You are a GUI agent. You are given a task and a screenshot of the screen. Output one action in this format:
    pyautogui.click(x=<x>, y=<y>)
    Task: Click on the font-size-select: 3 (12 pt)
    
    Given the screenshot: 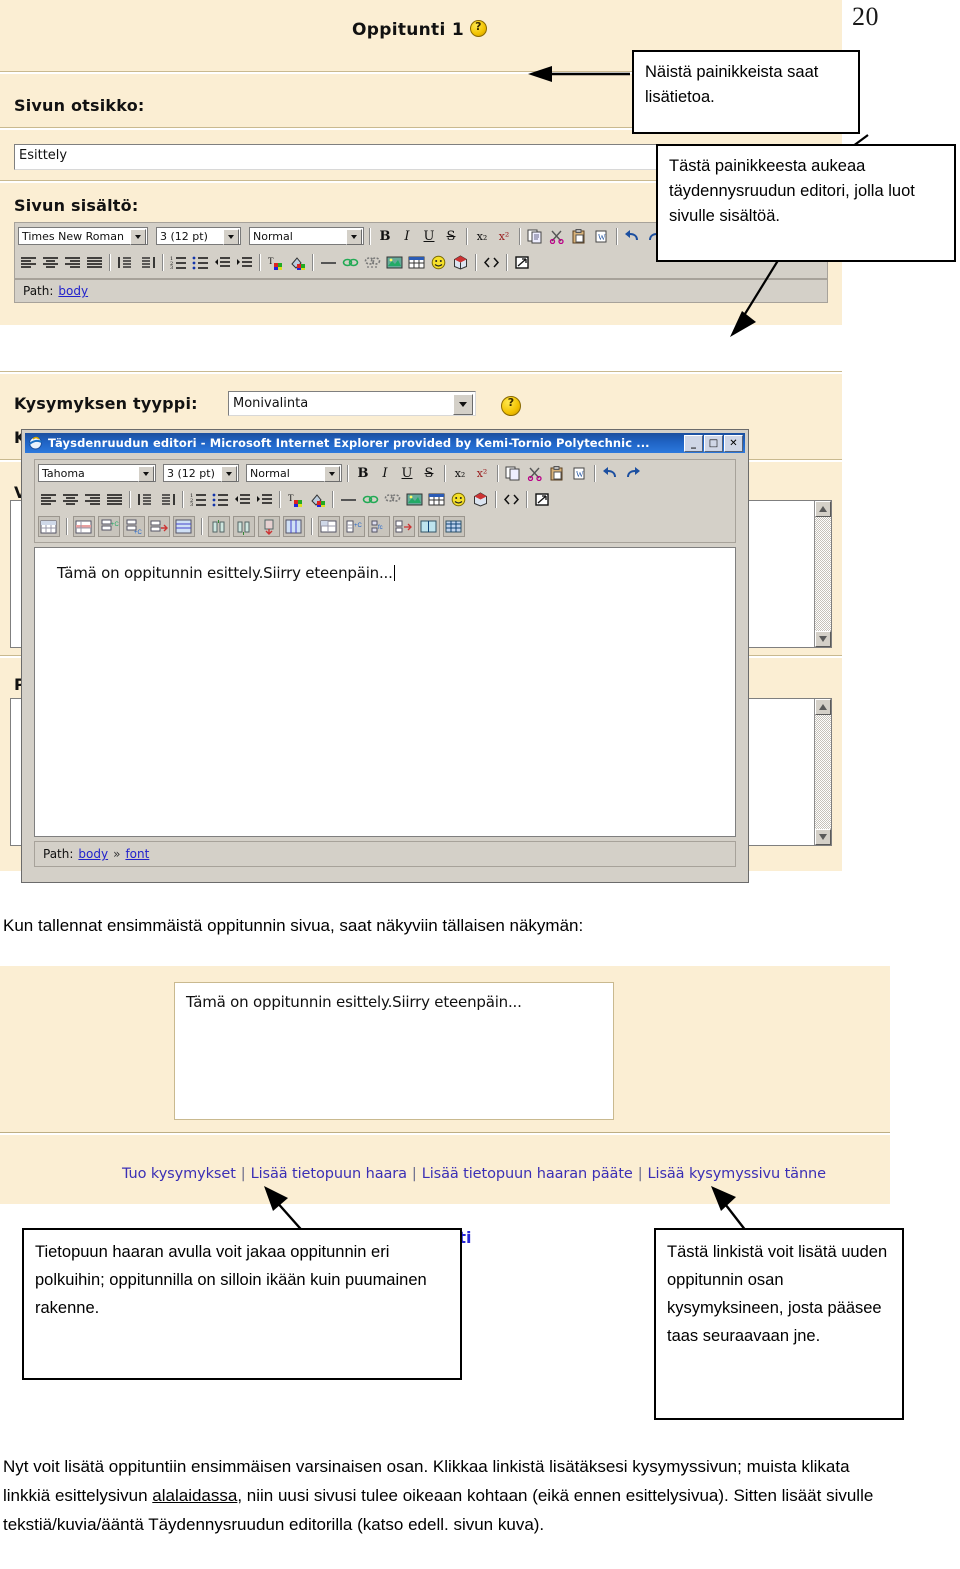 What is the action you would take?
    pyautogui.click(x=198, y=236)
    